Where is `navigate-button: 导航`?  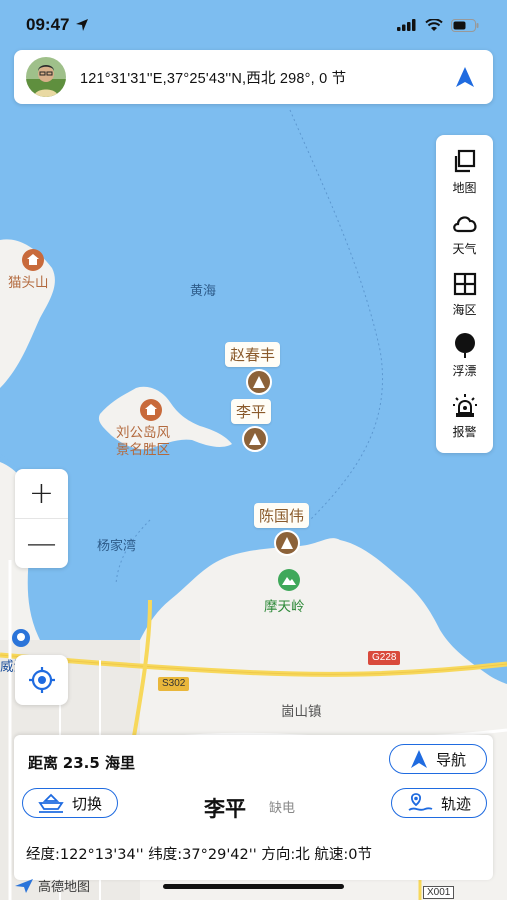
navigate-button: 导航 is located at coordinates (438, 759).